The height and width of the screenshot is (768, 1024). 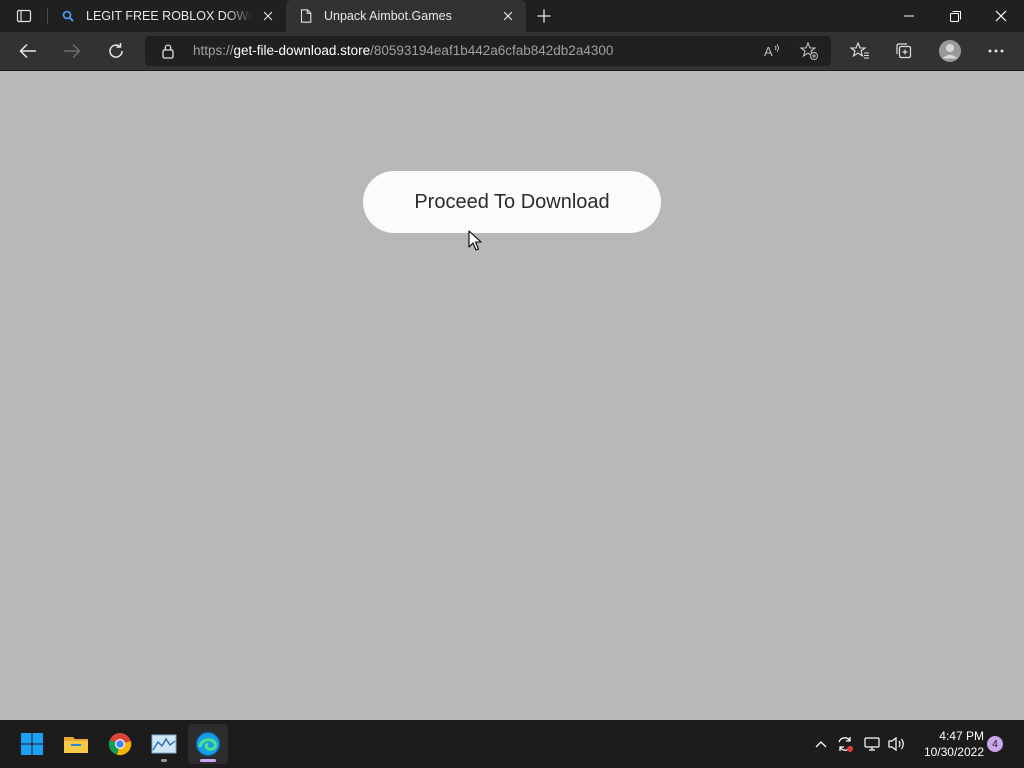 What do you see at coordinates (302, 50) in the screenshot?
I see `url-host: get-file-download.store` at bounding box center [302, 50].